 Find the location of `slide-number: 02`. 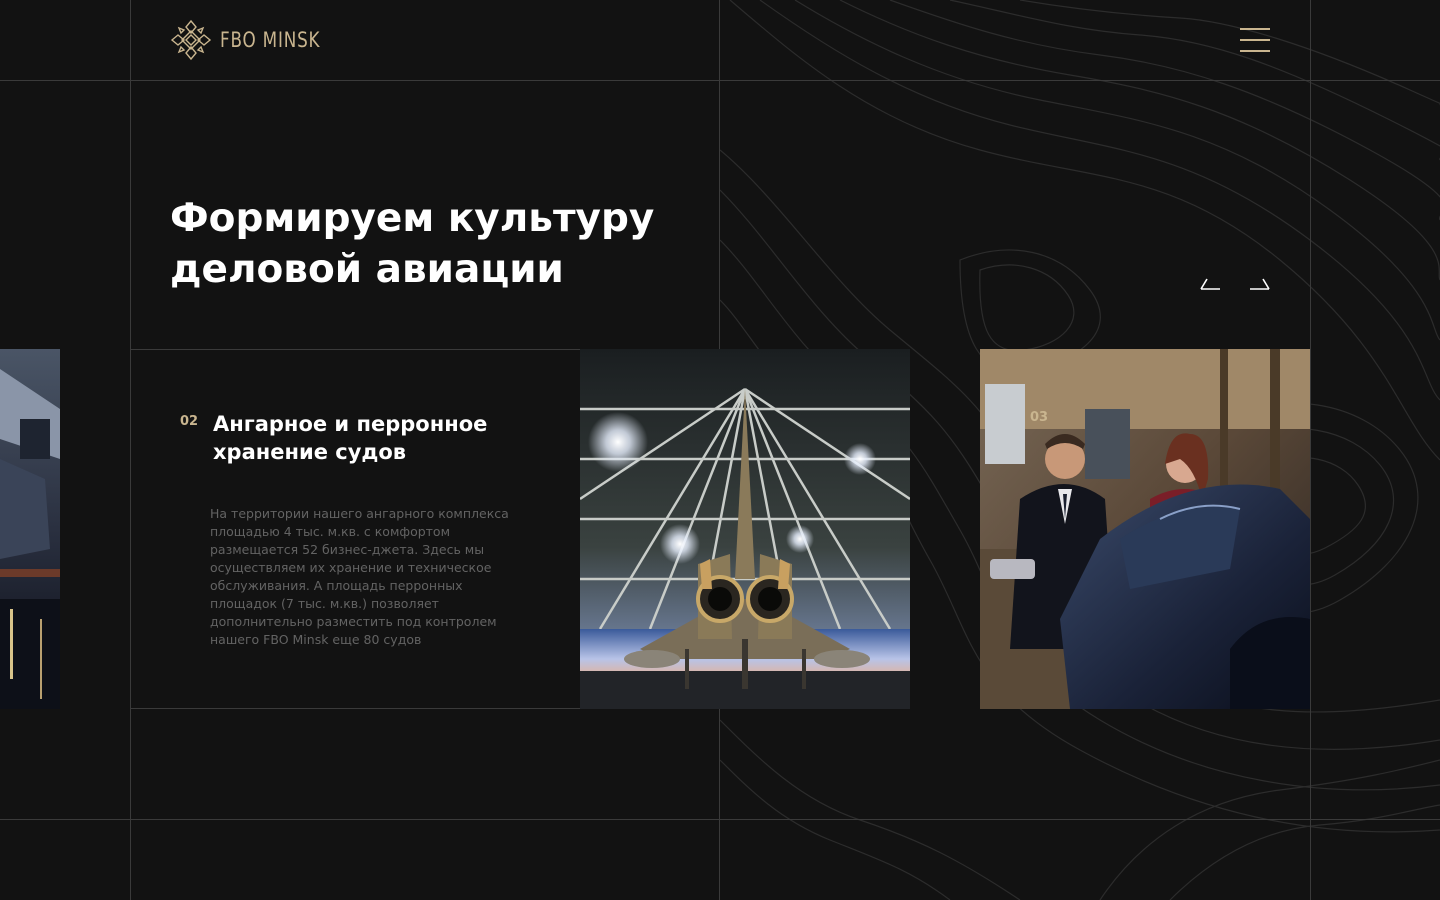

slide-number: 02 is located at coordinates (189, 421).